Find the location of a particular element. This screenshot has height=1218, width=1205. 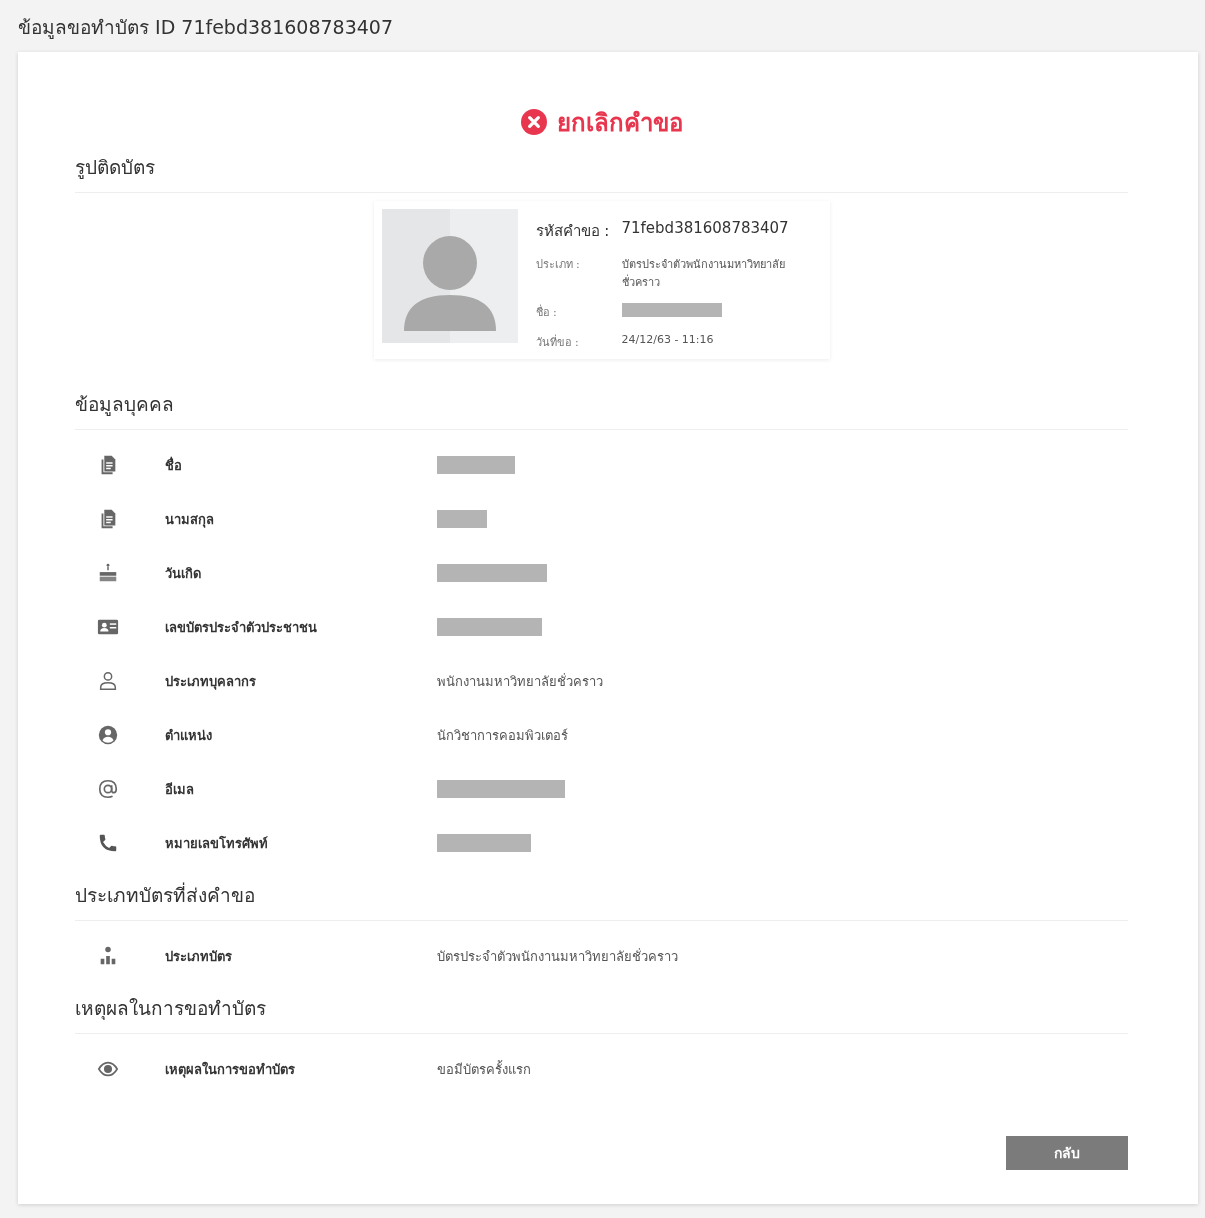

summary-value: 71febd381608783407 is located at coordinates (705, 229).